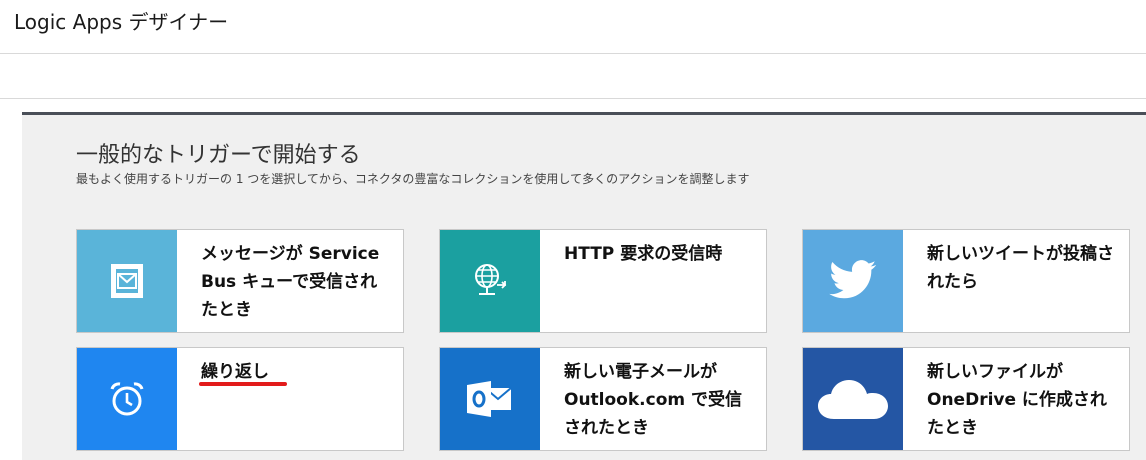 The height and width of the screenshot is (460, 1146). I want to click on trigger-card-outlook: 新しい電子メールが Outlook.com で受信されたとき, so click(603, 399).